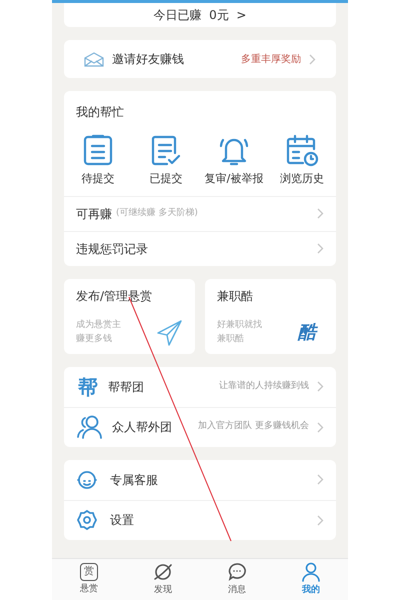  Describe the element at coordinates (134, 480) in the screenshot. I see `row-label: 专属客服` at that location.